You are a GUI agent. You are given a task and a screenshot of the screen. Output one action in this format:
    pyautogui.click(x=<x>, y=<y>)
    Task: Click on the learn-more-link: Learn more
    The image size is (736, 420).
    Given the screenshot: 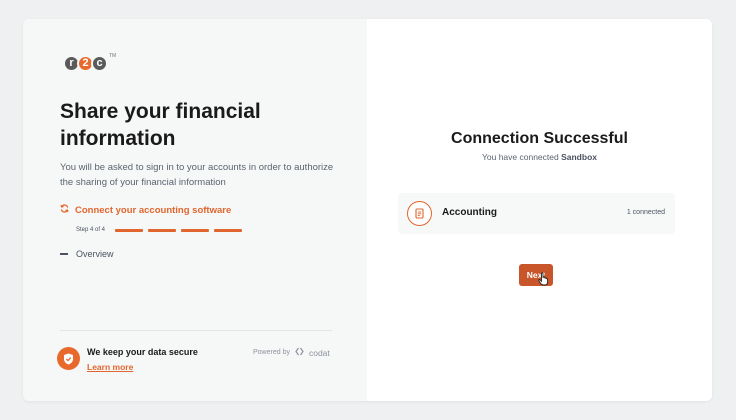 What is the action you would take?
    pyautogui.click(x=110, y=367)
    